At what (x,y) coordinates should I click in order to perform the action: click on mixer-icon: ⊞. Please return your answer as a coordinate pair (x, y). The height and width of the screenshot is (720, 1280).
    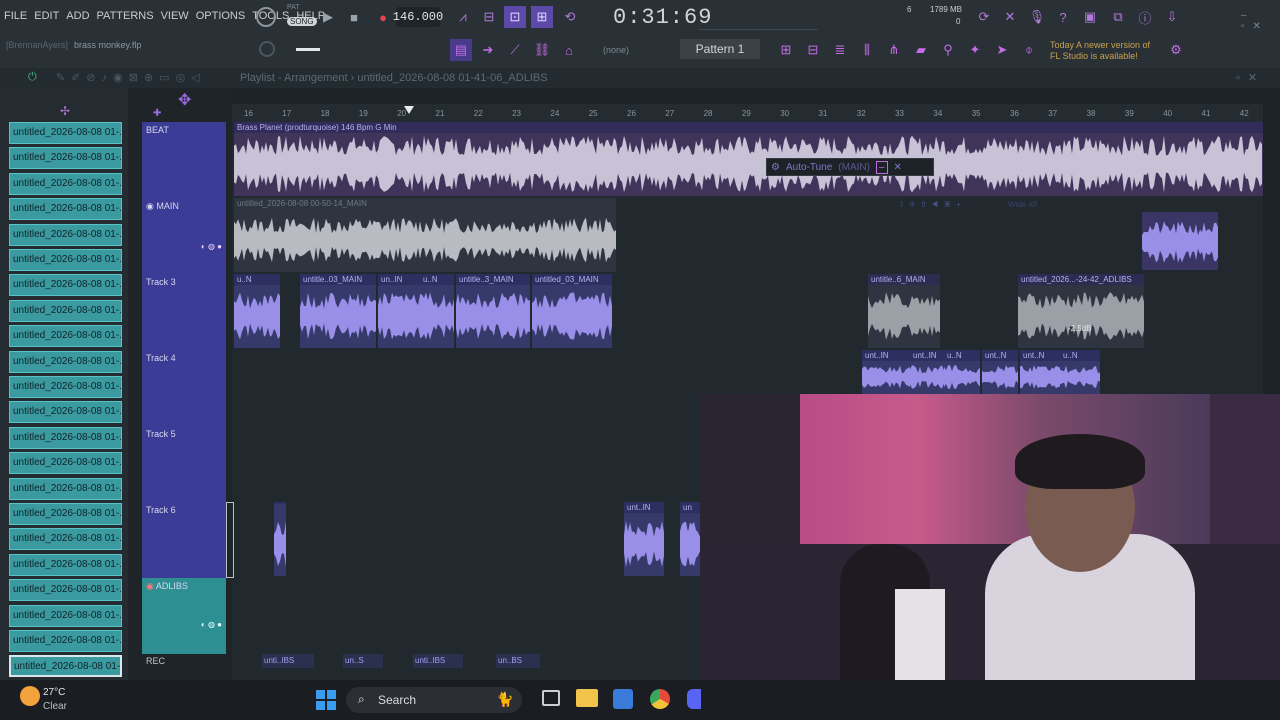
    Looking at the image, I should click on (786, 50).